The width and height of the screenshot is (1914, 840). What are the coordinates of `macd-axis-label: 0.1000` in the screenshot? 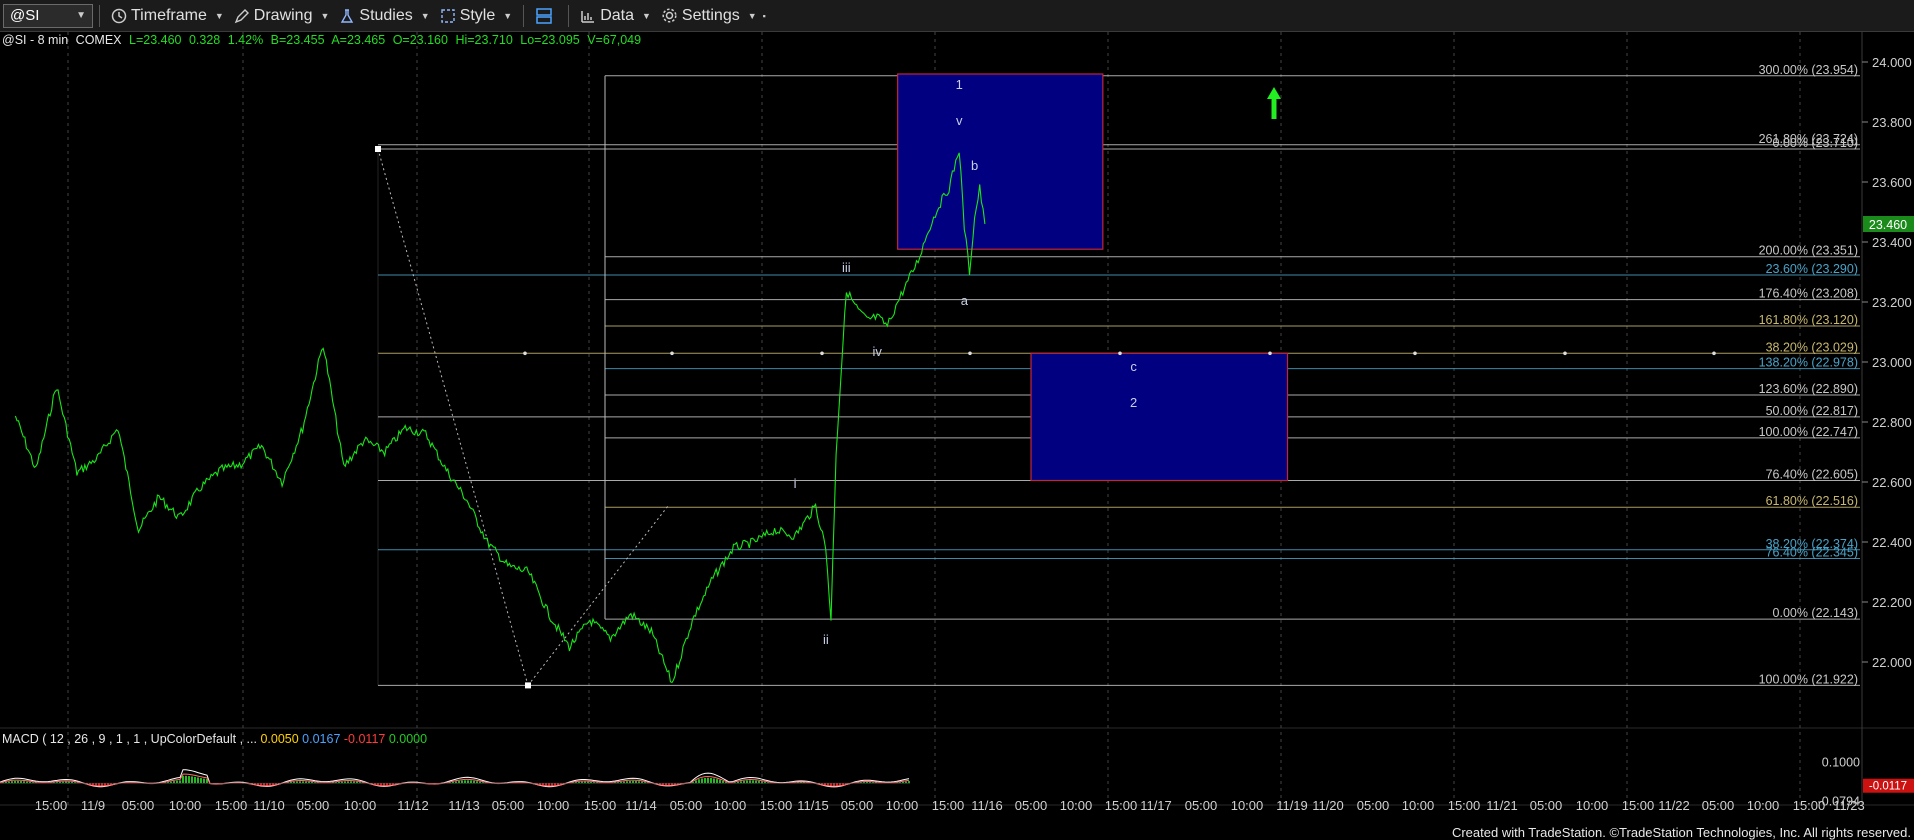 It's located at (1841, 762).